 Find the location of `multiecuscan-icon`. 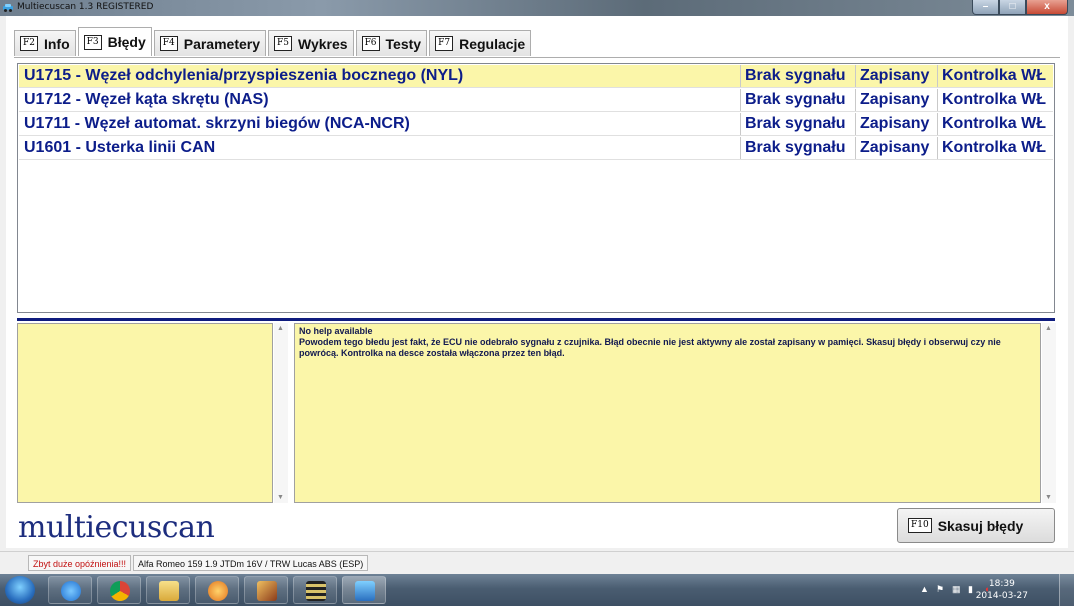

multiecuscan-icon is located at coordinates (365, 591).